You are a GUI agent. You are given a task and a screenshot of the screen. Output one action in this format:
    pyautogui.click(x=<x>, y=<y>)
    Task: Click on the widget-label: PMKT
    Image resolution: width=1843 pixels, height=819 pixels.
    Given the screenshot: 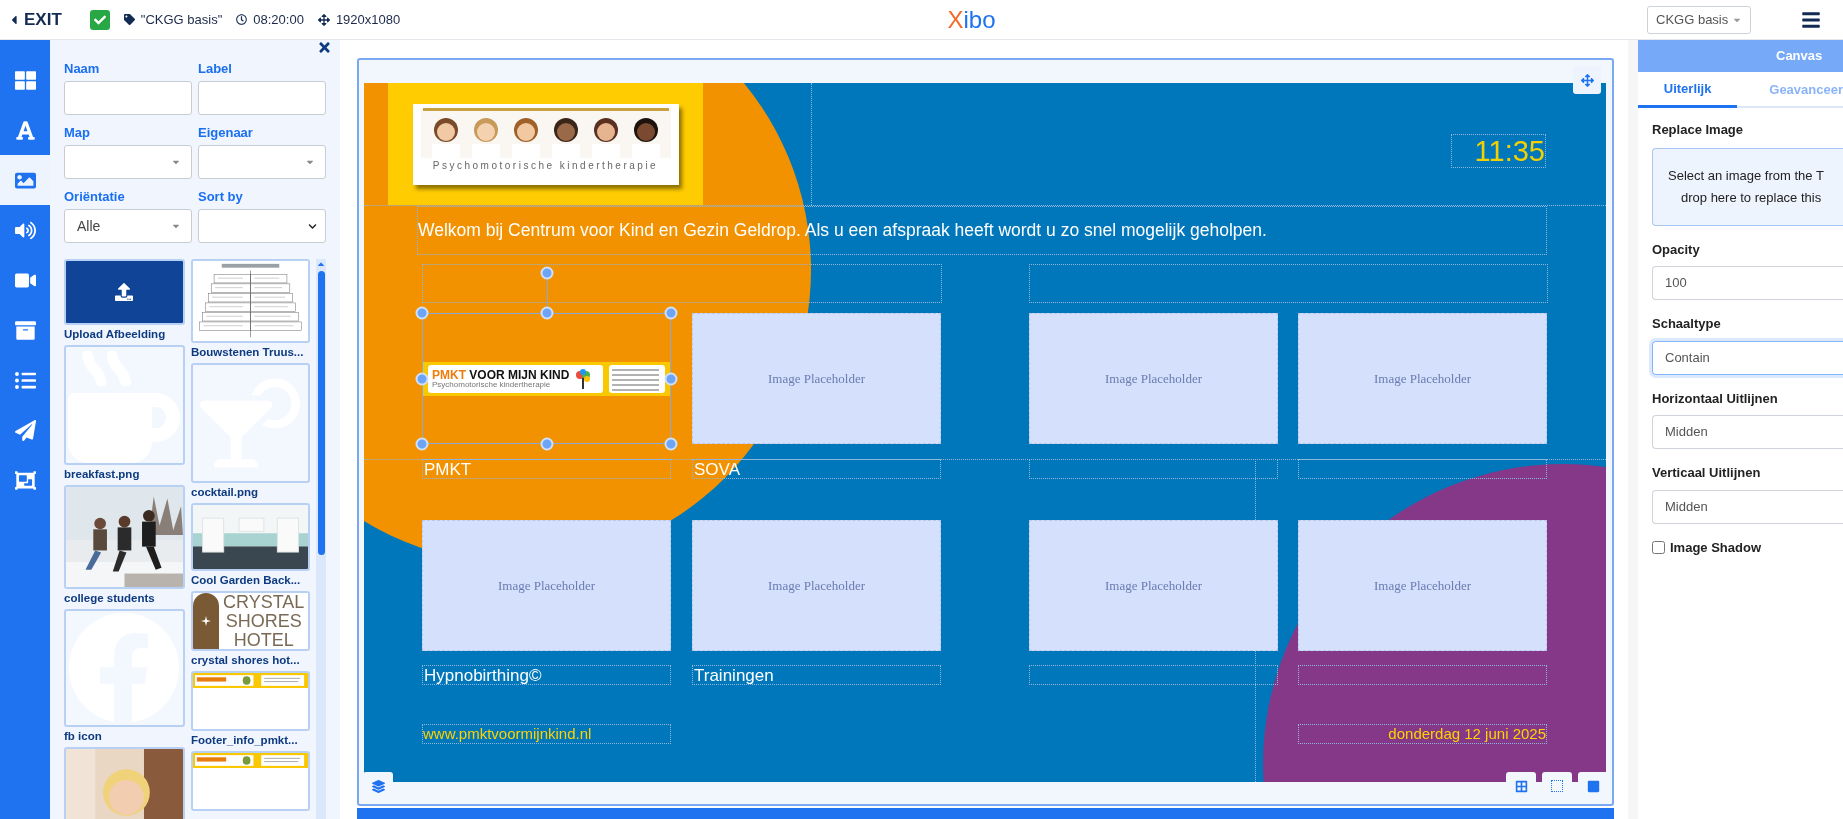 What is the action you would take?
    pyautogui.click(x=448, y=469)
    